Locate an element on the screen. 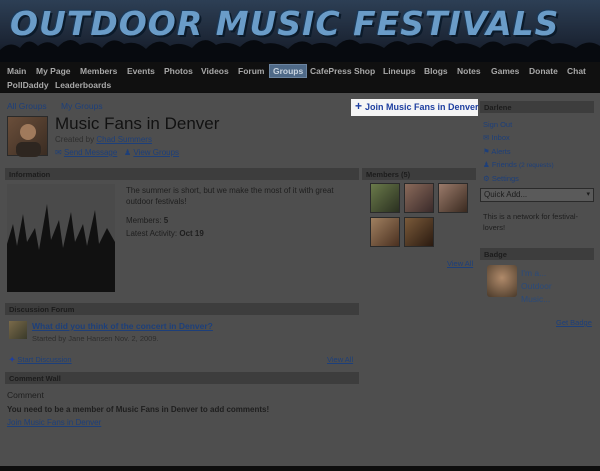 This screenshot has height=471, width=600. get-badge-link: Get Badge is located at coordinates (574, 322).